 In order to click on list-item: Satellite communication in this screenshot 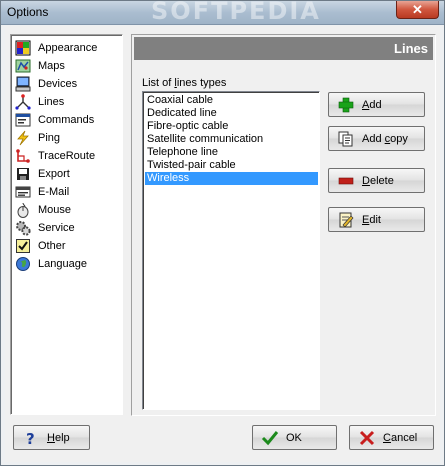, I will do `click(231, 139)`.